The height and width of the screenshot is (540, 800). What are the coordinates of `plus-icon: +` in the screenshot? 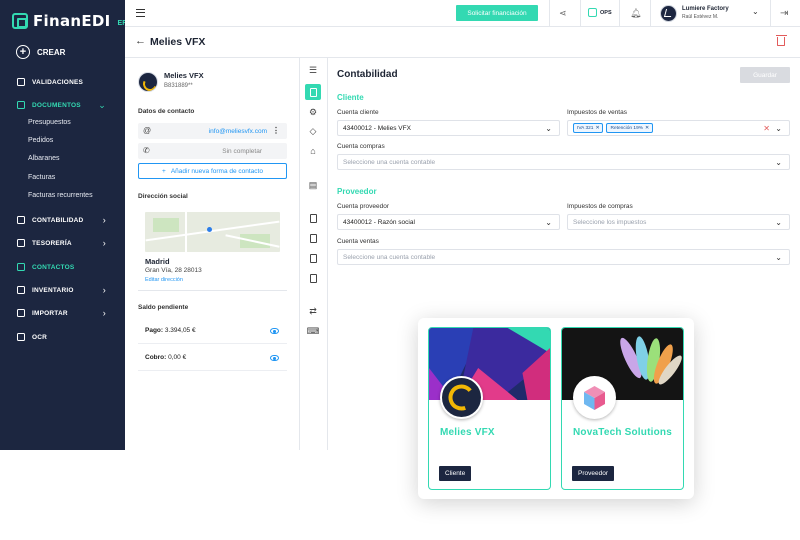 It's located at (164, 171).